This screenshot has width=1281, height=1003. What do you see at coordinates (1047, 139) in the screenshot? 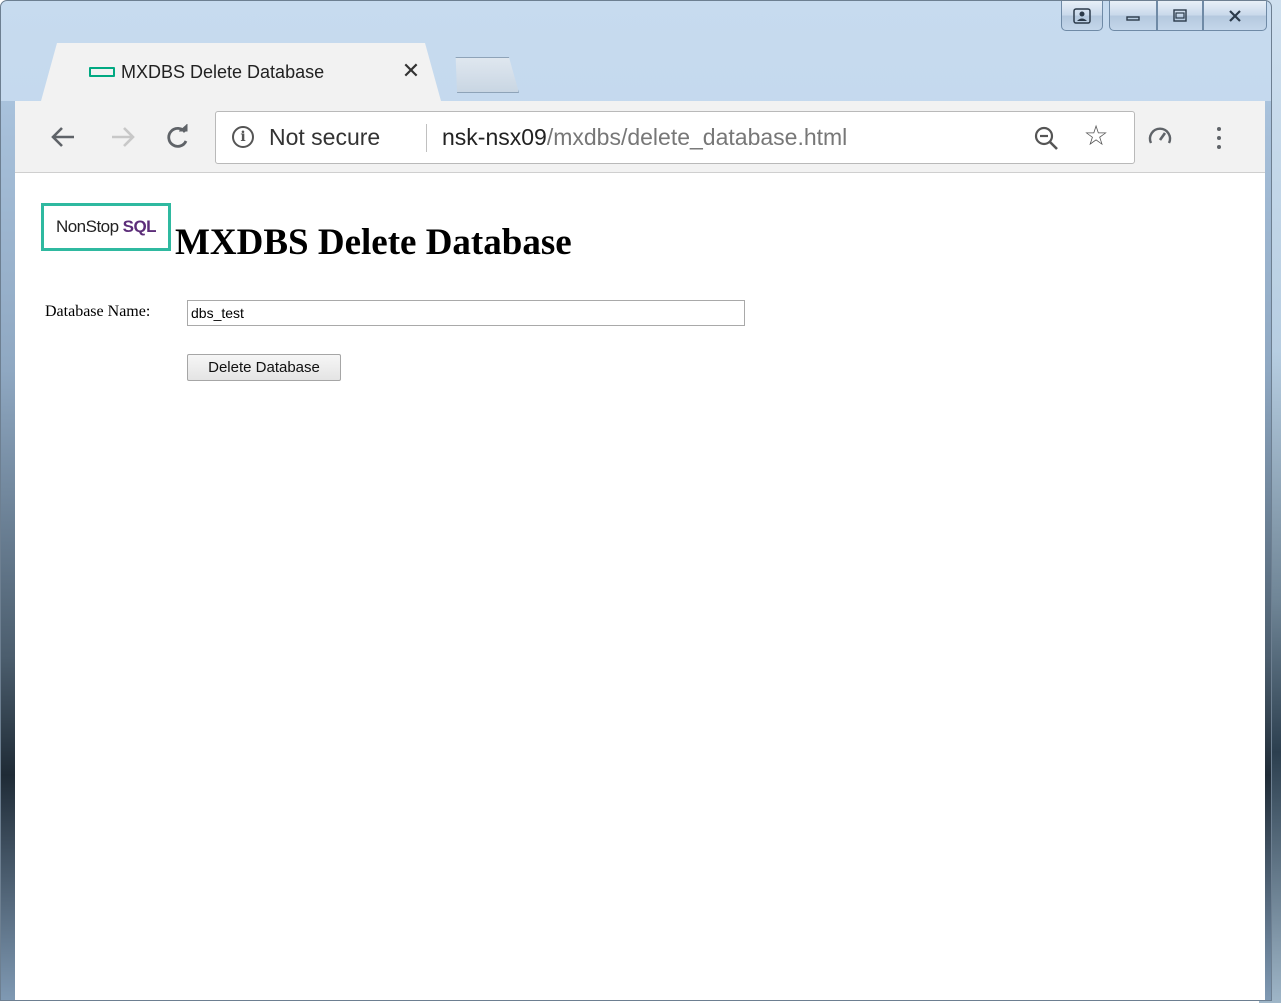
I see `zoom-out-icon` at bounding box center [1047, 139].